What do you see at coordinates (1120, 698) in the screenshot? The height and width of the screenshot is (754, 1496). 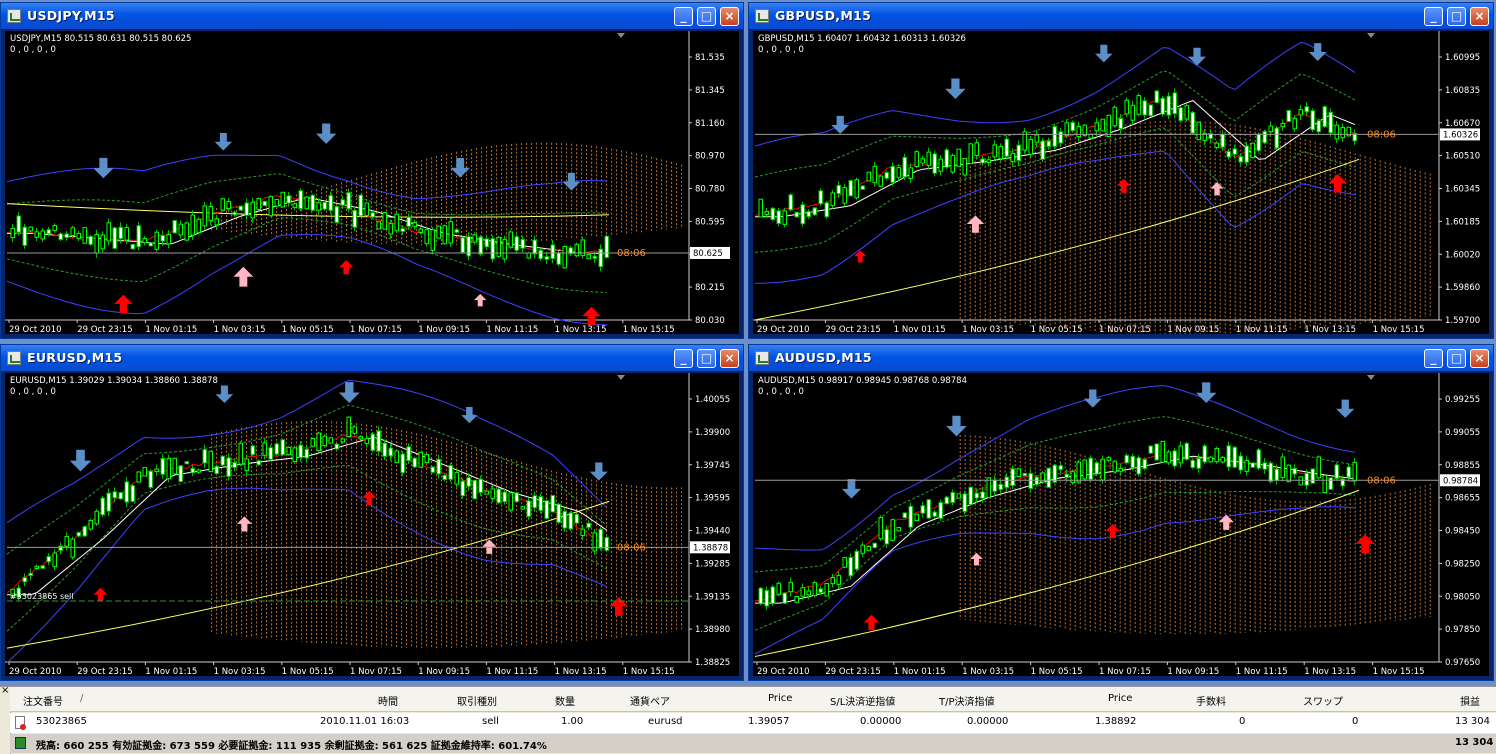 I see `col-current-price: Price` at bounding box center [1120, 698].